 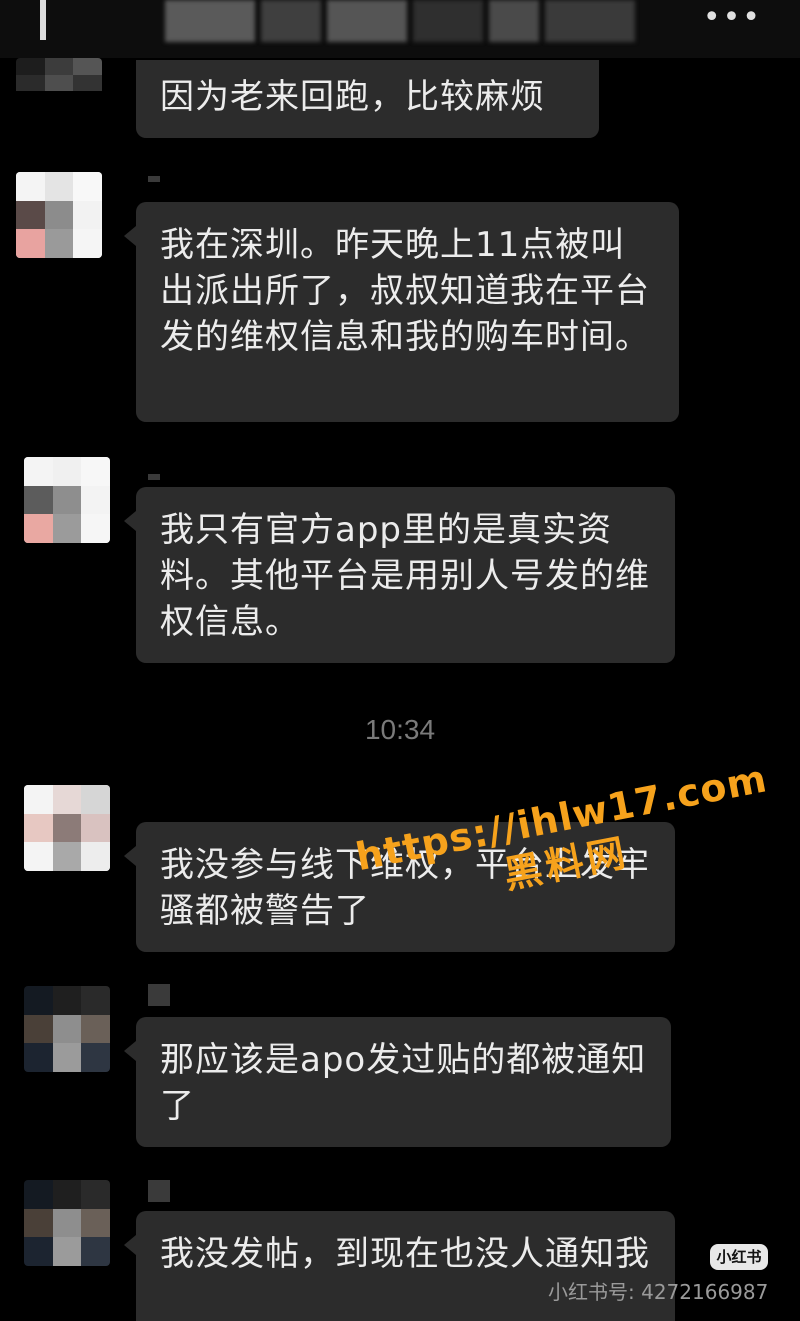 What do you see at coordinates (732, 18) in the screenshot?
I see `more-dots-icon: •••` at bounding box center [732, 18].